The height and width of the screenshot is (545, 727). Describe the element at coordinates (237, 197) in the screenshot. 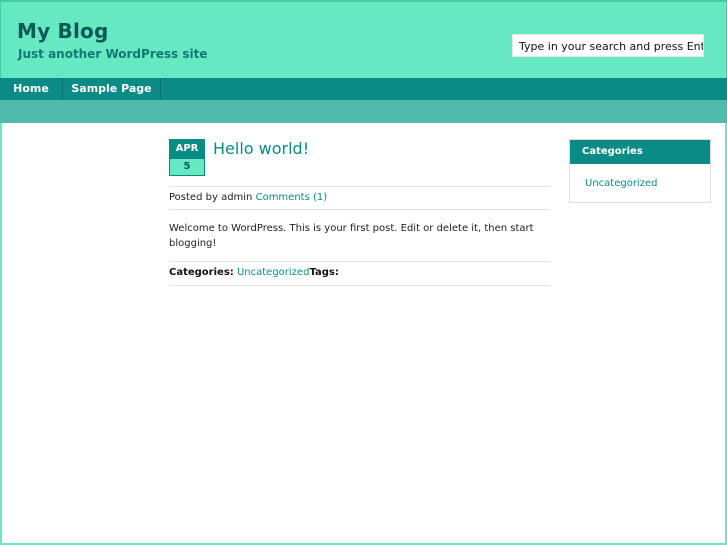

I see `post-author: admin` at that location.